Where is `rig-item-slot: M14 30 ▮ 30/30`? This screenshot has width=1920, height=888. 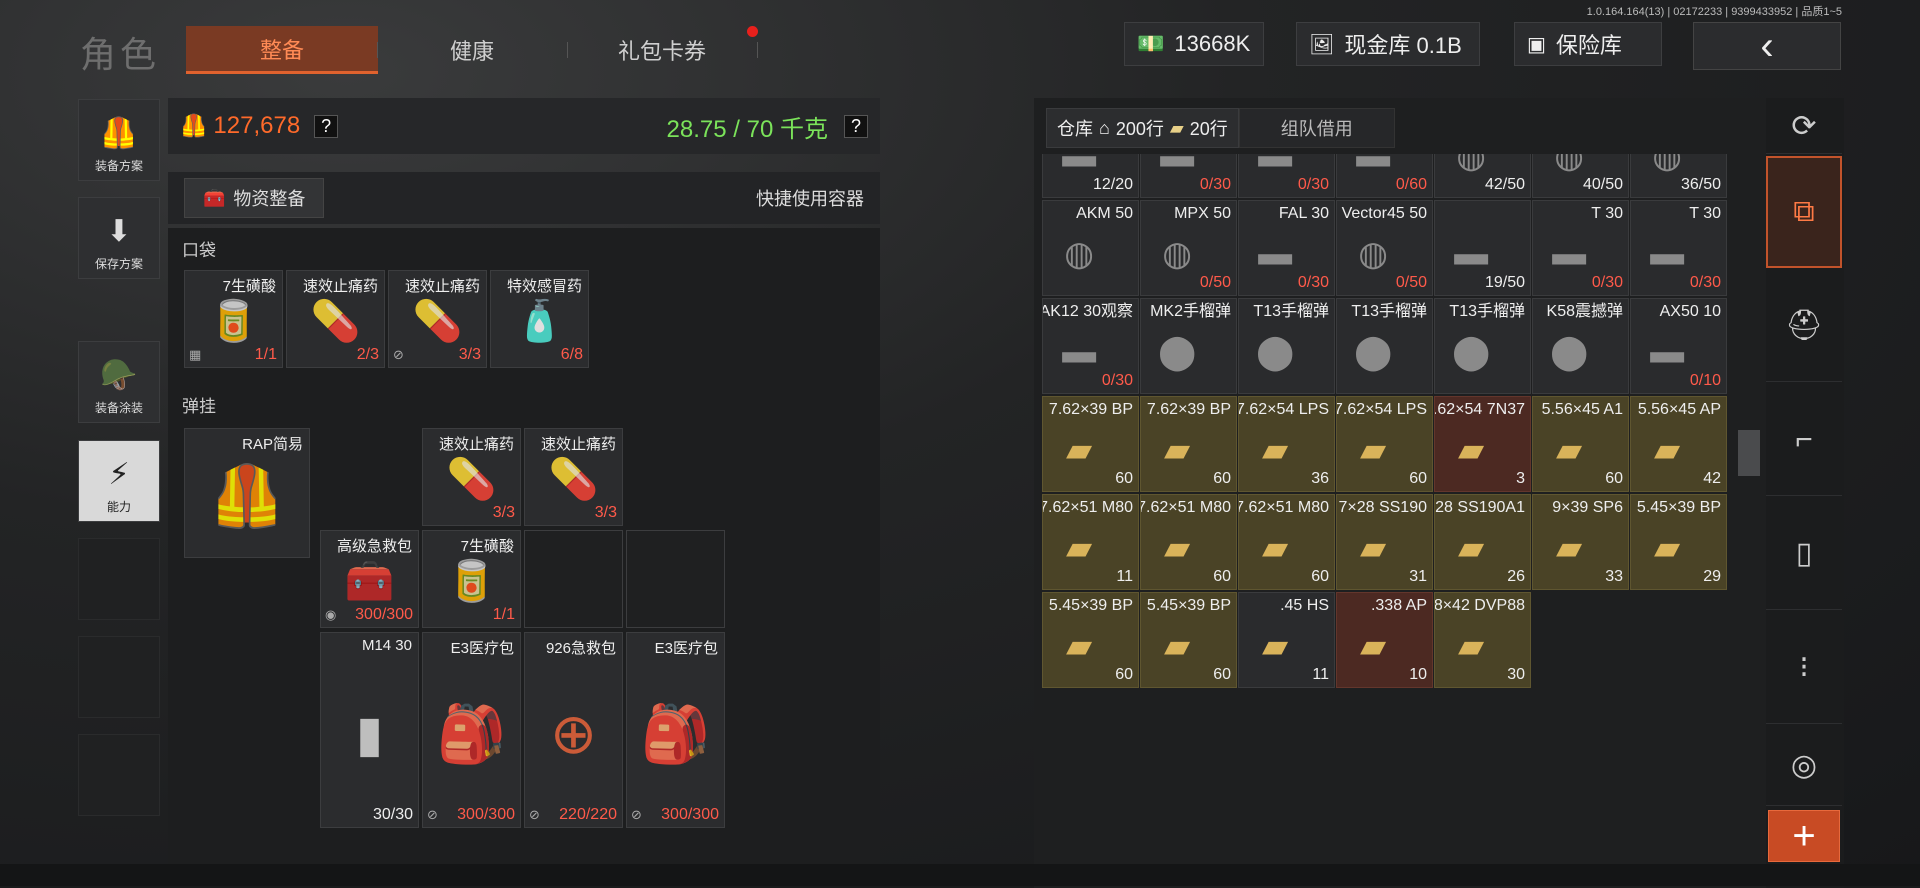 rig-item-slot: M14 30 ▮ 30/30 is located at coordinates (369, 730).